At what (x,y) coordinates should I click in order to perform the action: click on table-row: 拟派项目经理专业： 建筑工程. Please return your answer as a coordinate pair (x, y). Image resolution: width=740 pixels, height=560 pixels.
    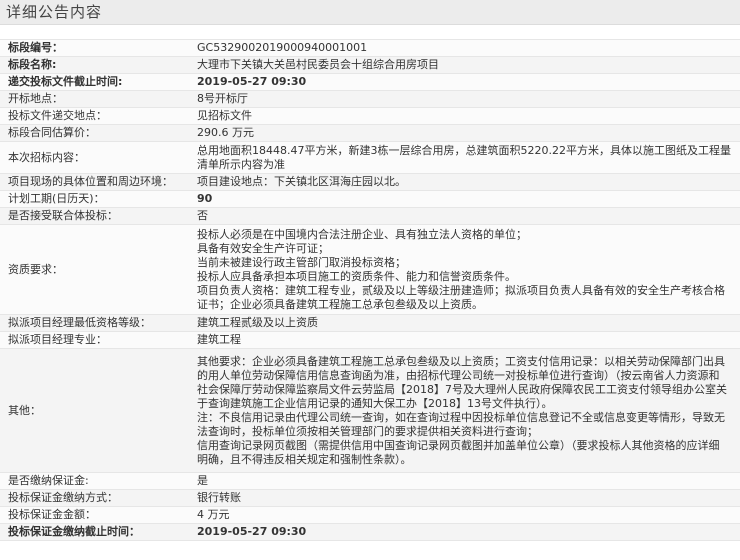
    Looking at the image, I should click on (370, 340).